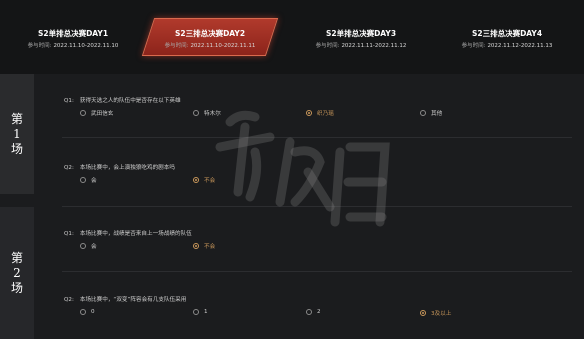 Image resolution: width=584 pixels, height=339 pixels. What do you see at coordinates (320, 113) in the screenshot?
I see `option-radio-selected: 织乃瑶` at bounding box center [320, 113].